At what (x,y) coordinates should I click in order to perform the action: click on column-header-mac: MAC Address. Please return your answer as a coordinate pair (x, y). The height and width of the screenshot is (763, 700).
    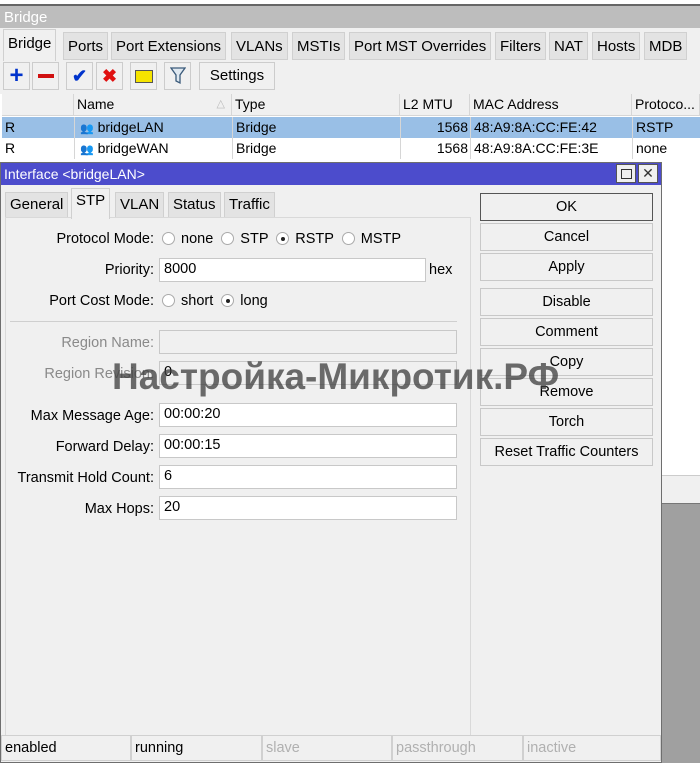
    Looking at the image, I should click on (551, 105).